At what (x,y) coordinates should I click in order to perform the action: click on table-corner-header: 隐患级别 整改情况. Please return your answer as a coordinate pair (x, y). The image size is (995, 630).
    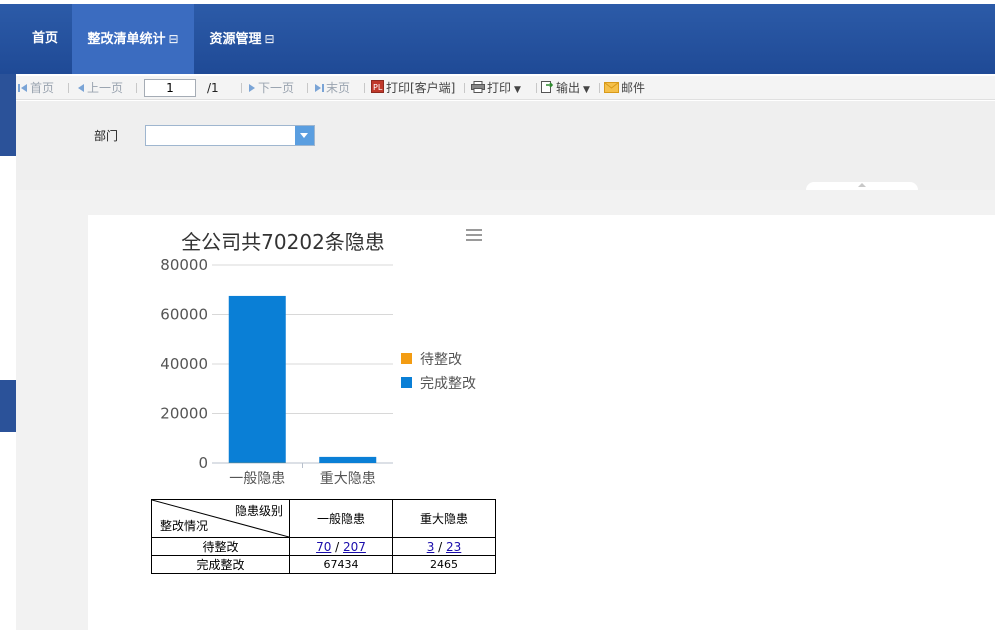
    Looking at the image, I should click on (220, 518).